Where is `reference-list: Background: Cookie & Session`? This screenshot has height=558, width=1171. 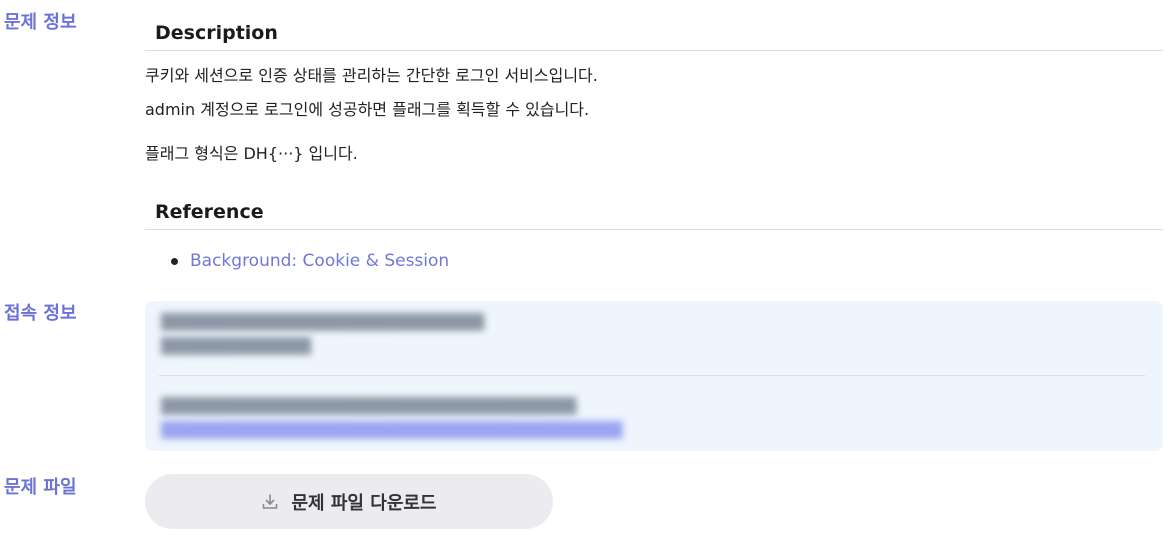
reference-list: Background: Cookie & Session is located at coordinates (654, 261).